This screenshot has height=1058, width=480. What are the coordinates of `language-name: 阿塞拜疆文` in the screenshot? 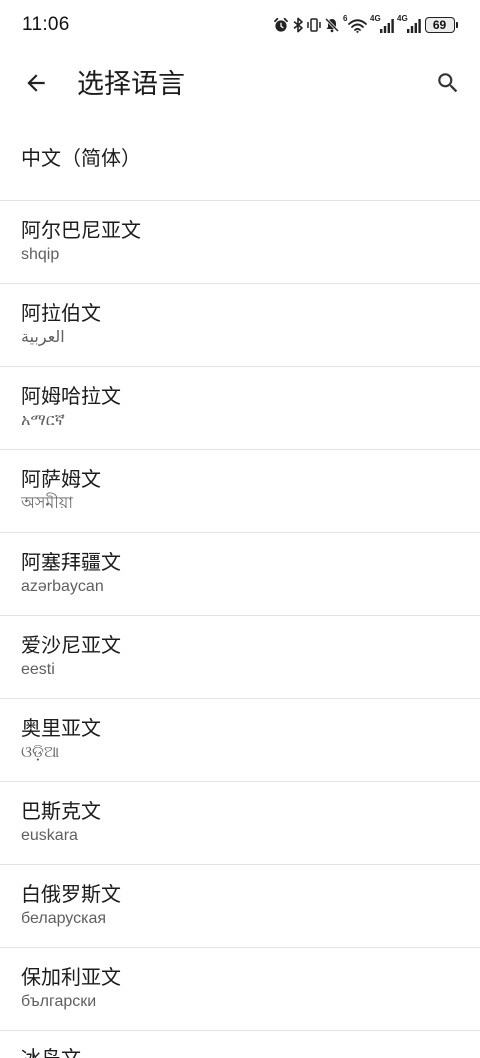 It's located at (71, 563).